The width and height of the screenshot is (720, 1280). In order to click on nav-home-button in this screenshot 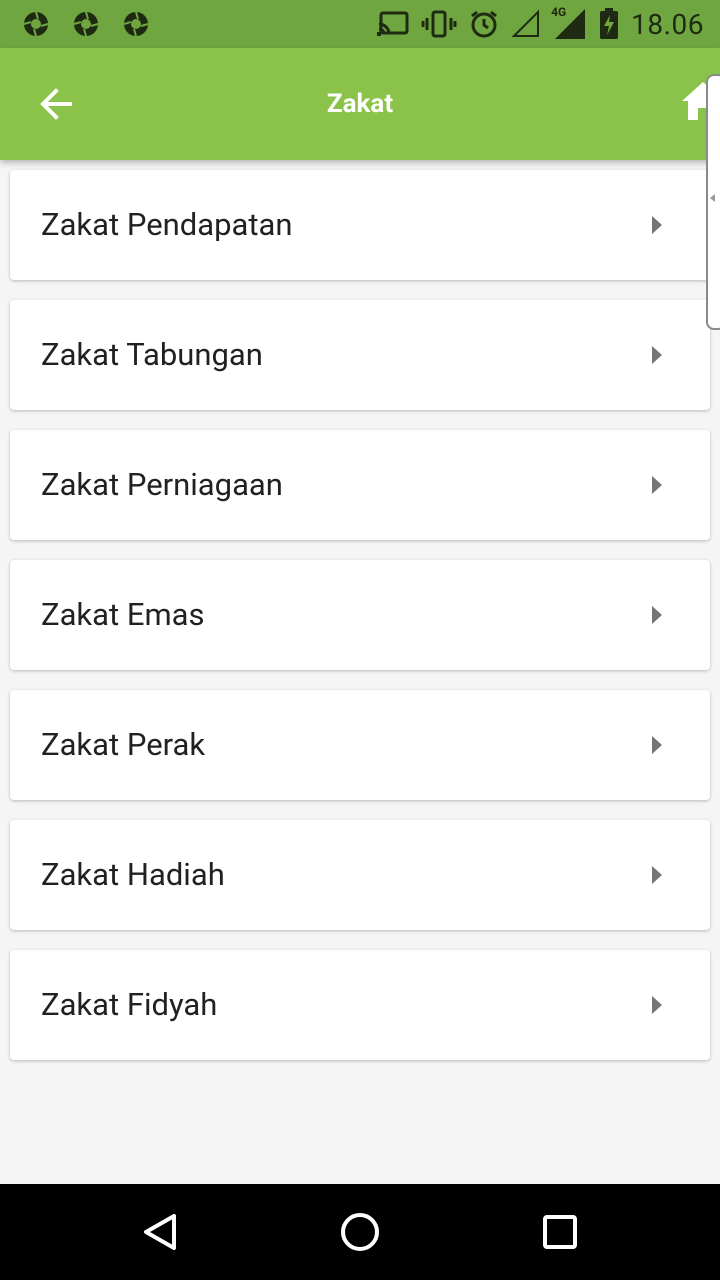, I will do `click(360, 1232)`.